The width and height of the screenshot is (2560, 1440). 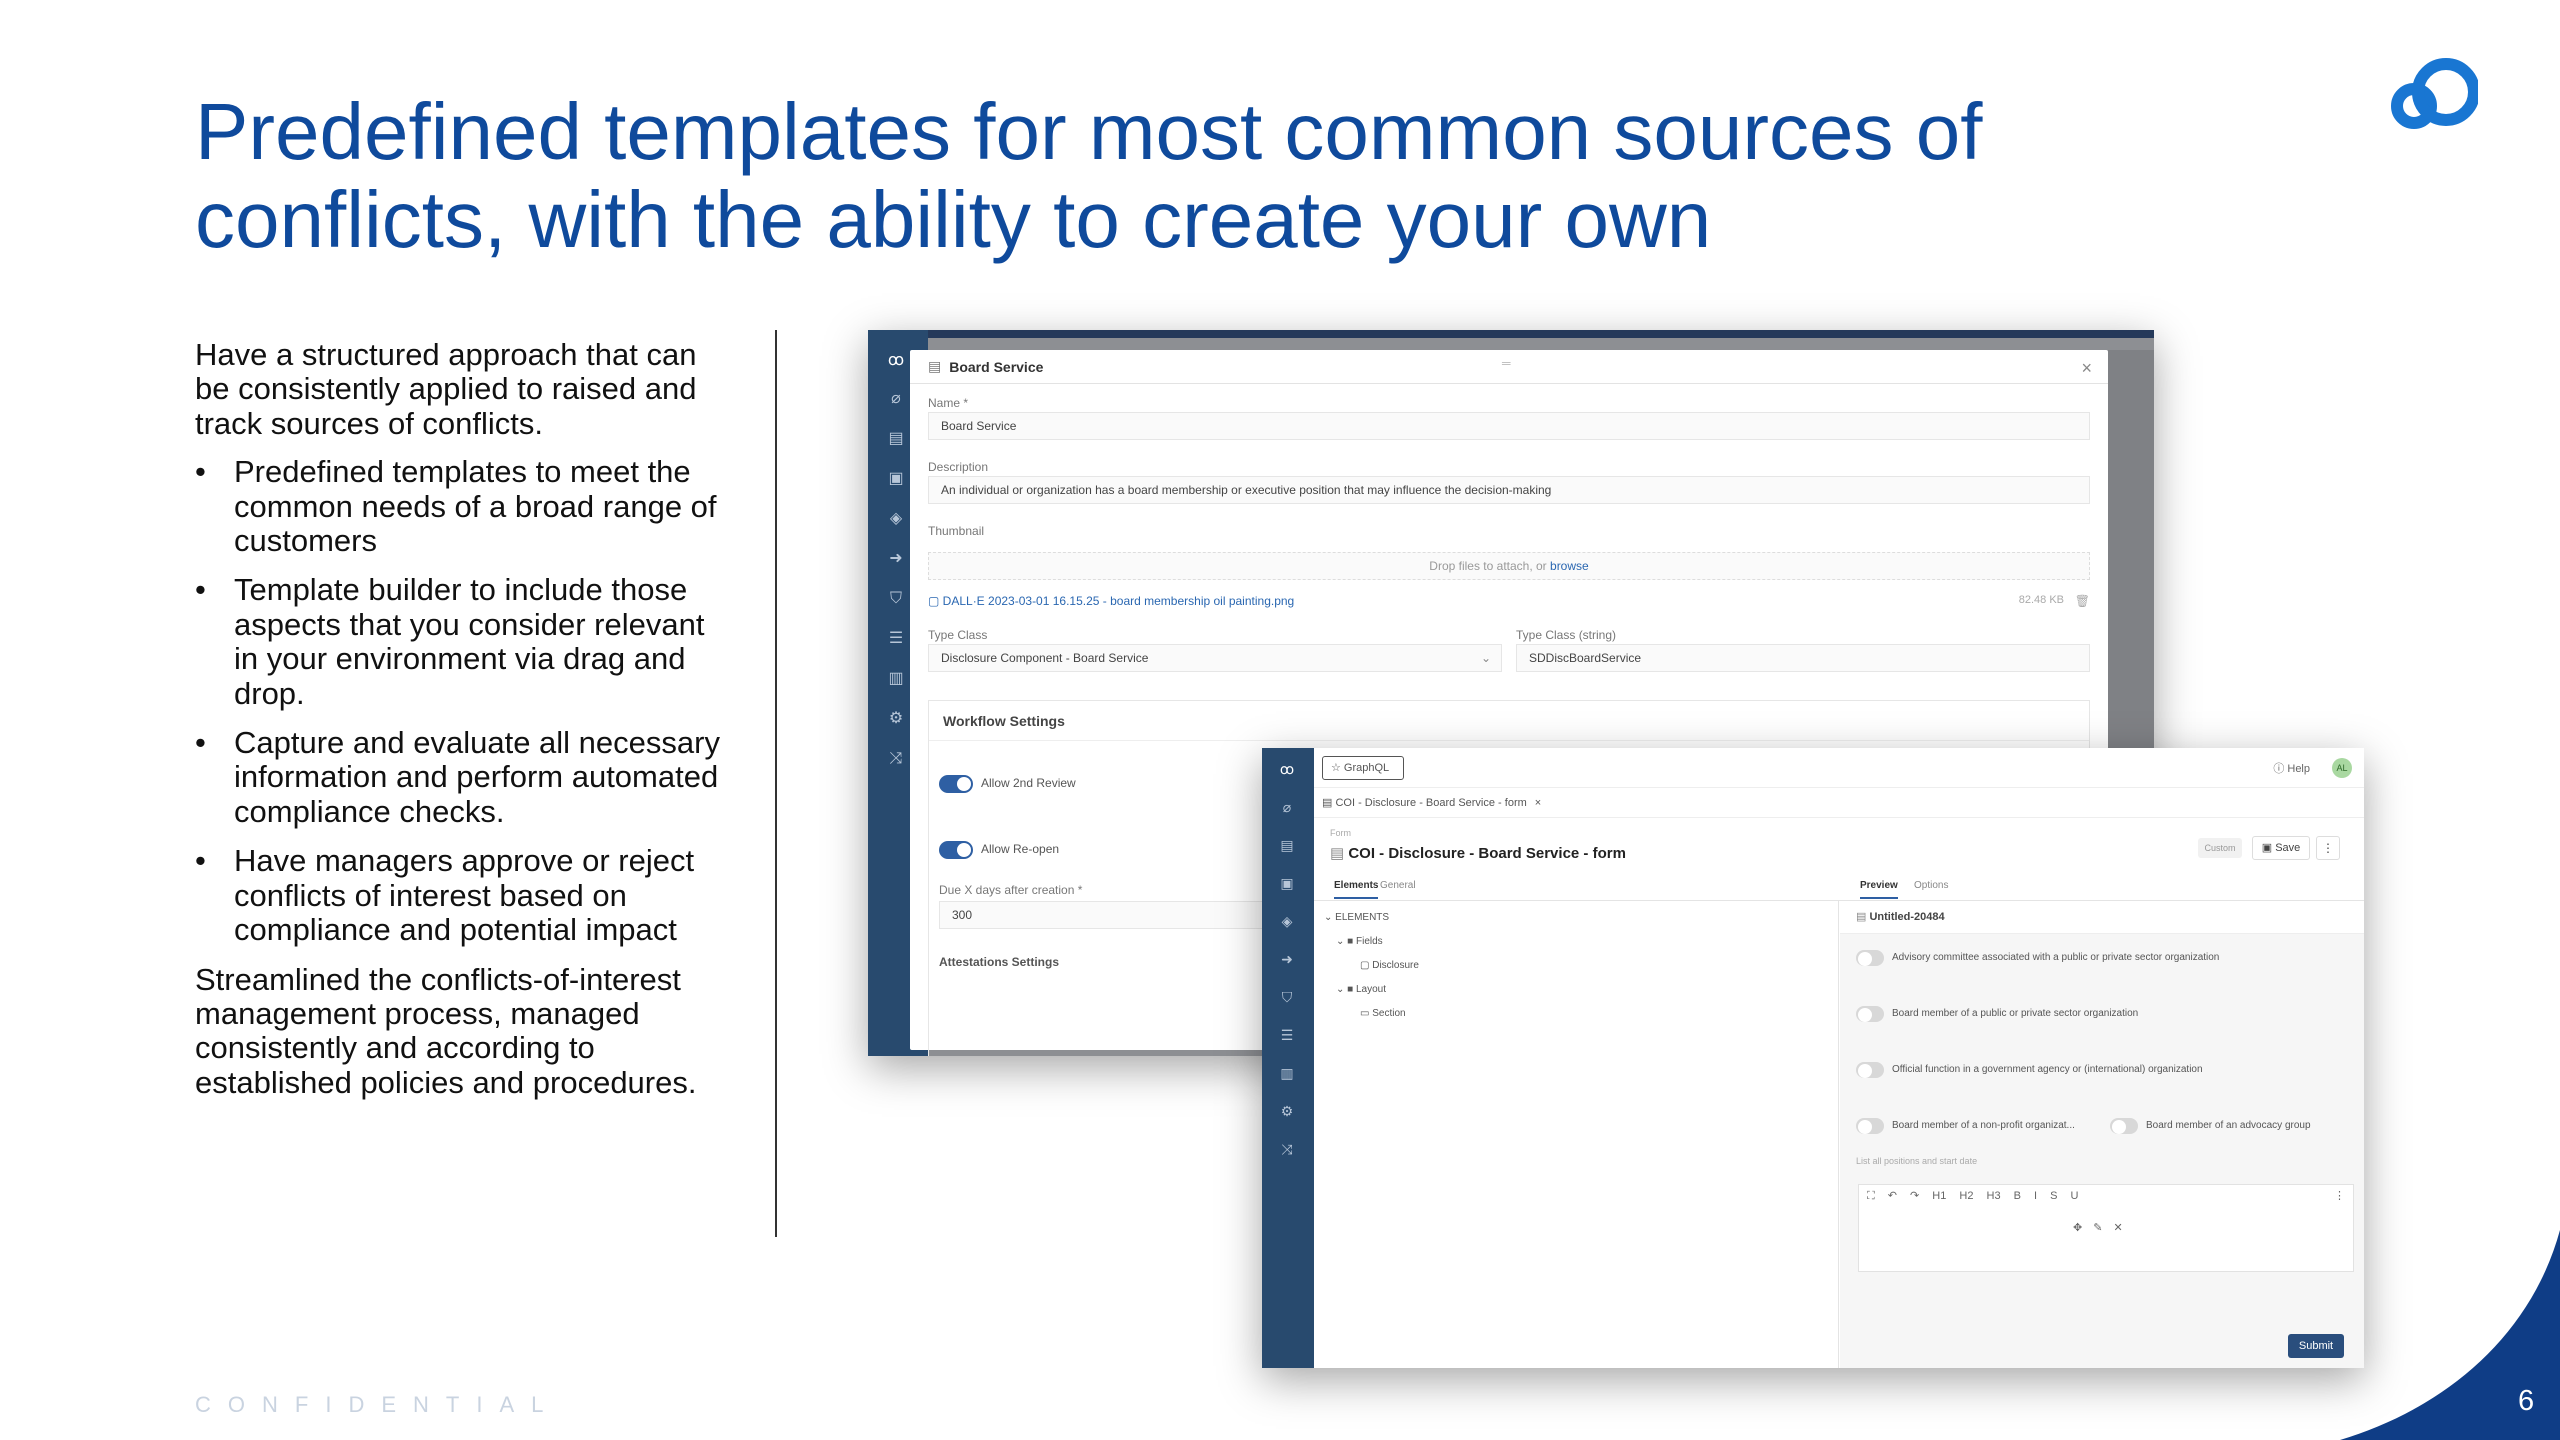 What do you see at coordinates (996, 366) in the screenshot?
I see `modal-title: Board Service` at bounding box center [996, 366].